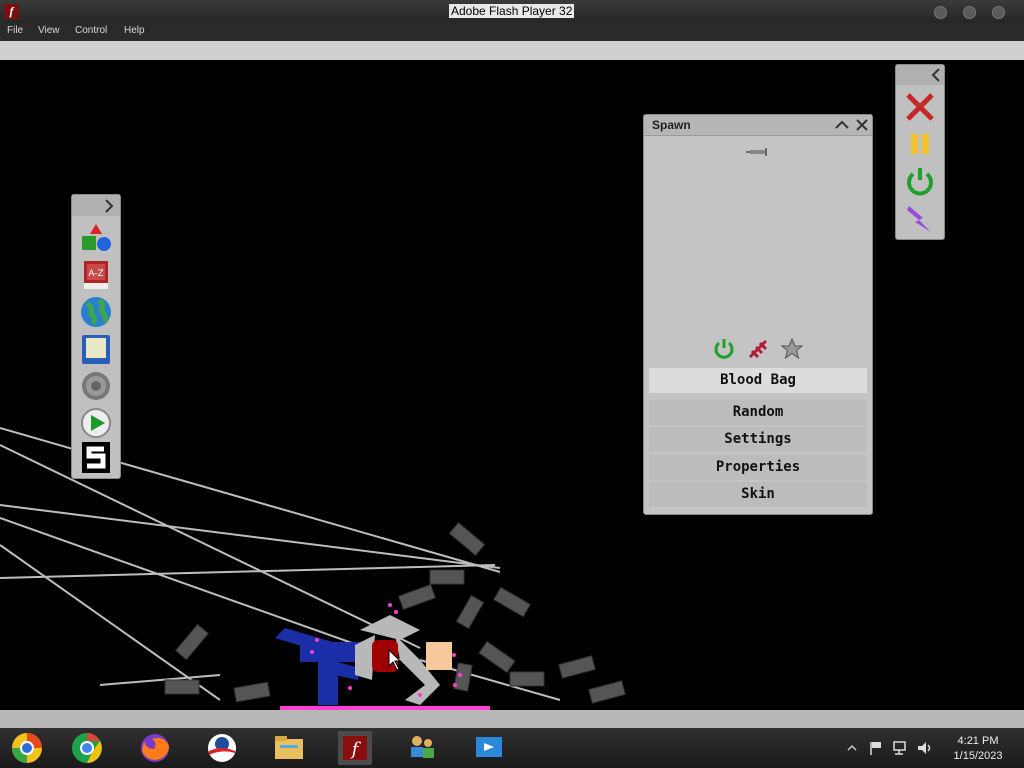 The width and height of the screenshot is (1024, 768). I want to click on chrome-icon, so click(87, 748).